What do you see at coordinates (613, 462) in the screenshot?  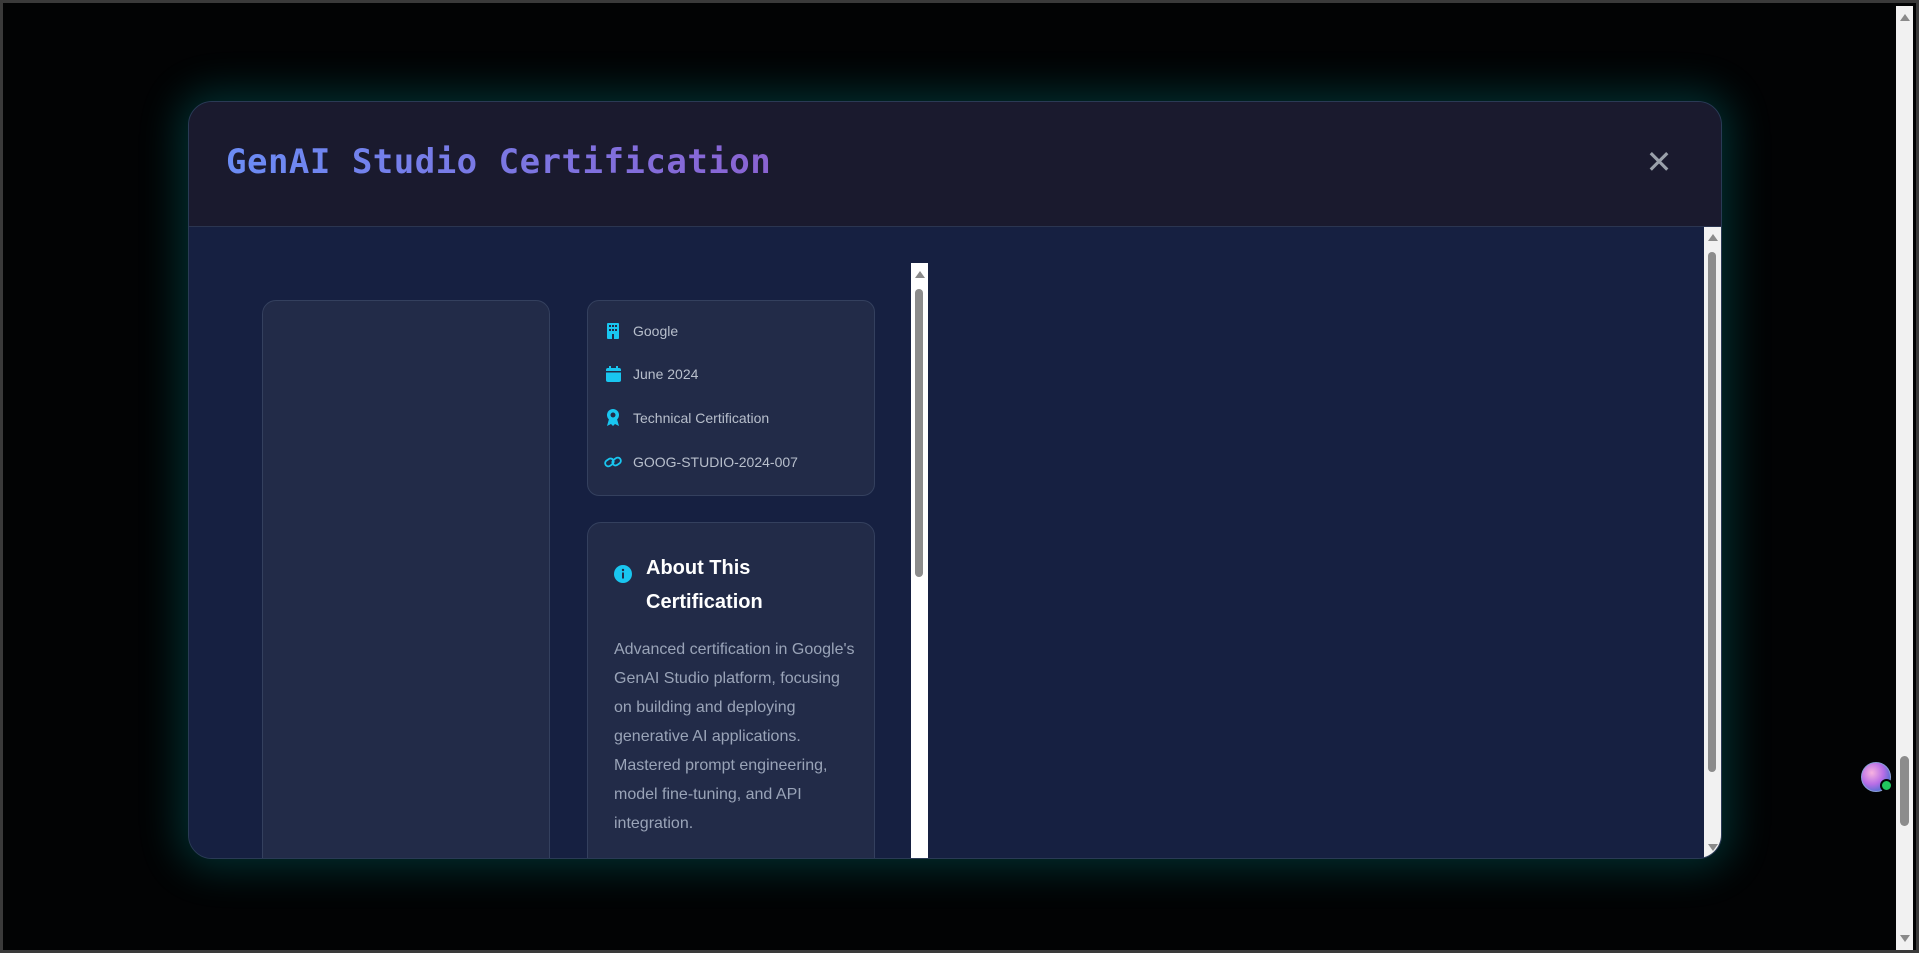 I see `link-icon` at bounding box center [613, 462].